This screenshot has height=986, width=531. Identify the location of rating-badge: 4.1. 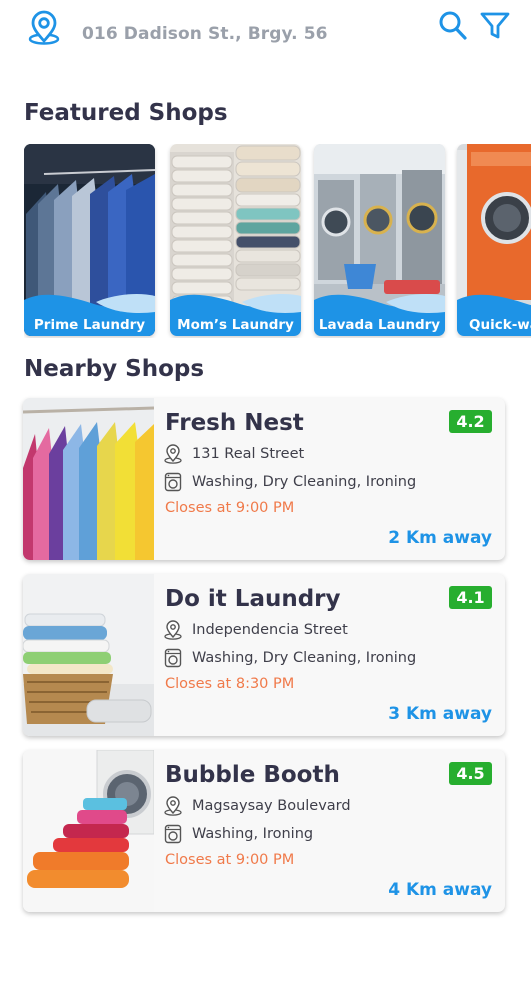
(470, 597).